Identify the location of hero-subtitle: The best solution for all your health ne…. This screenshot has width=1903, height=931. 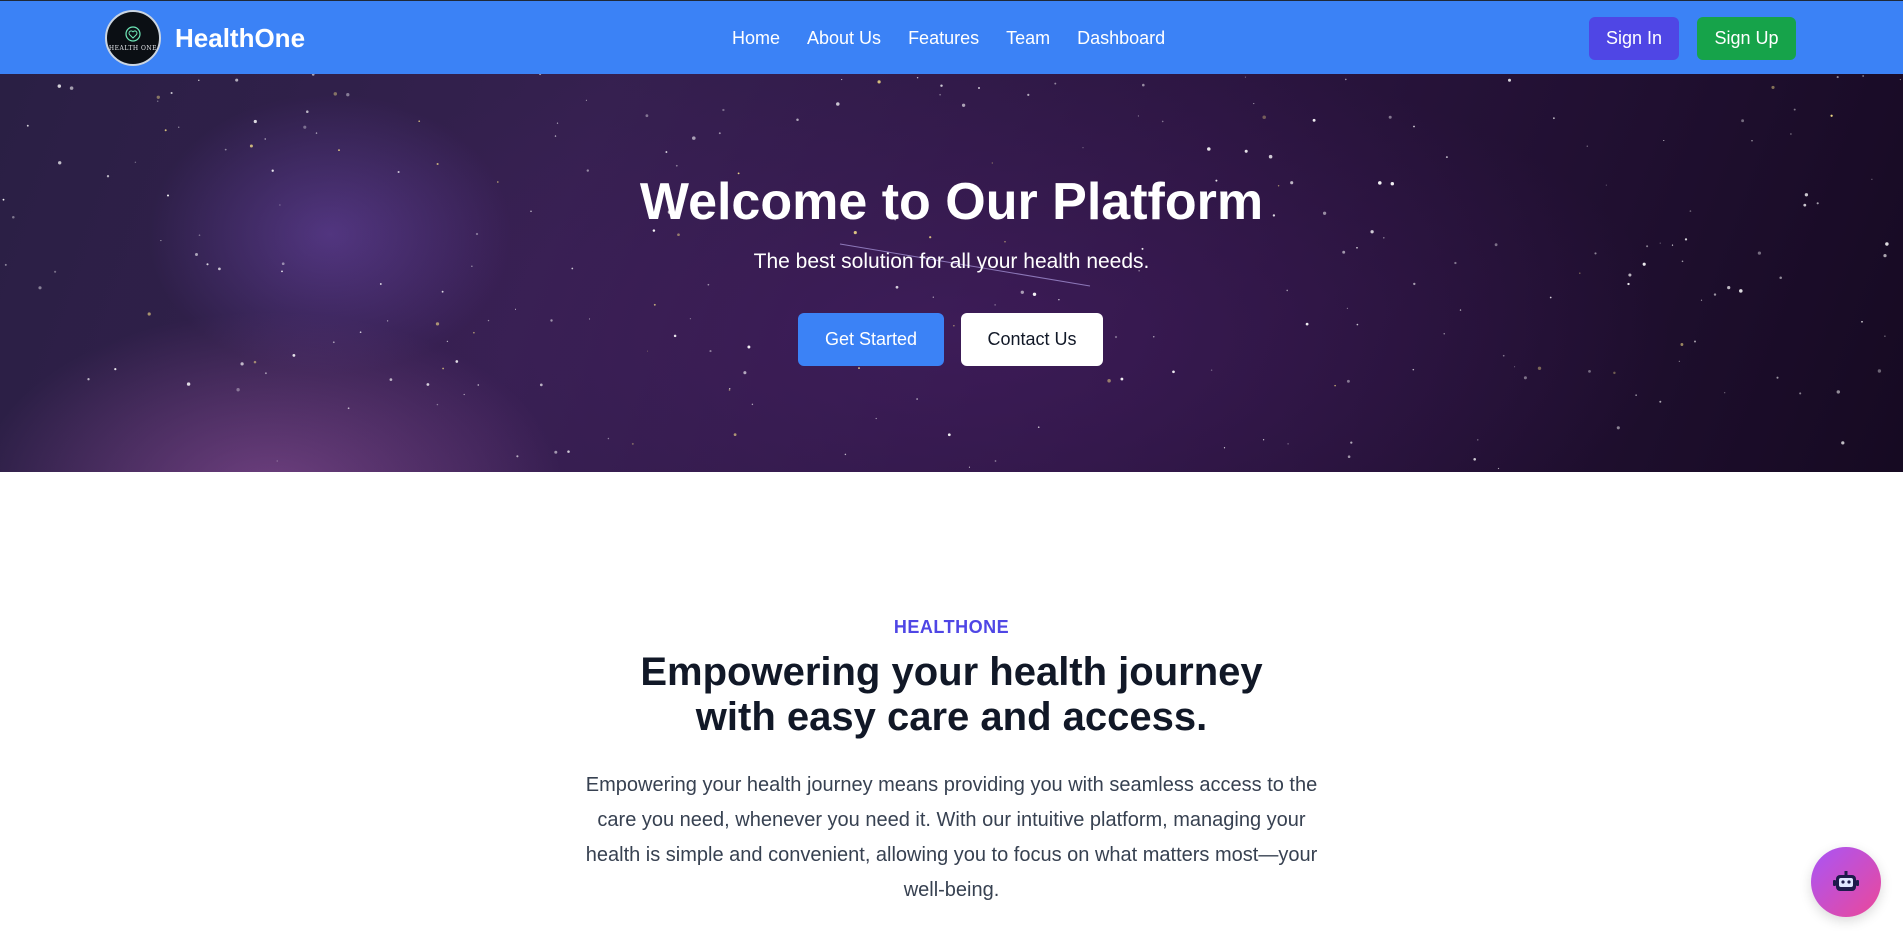
(951, 261).